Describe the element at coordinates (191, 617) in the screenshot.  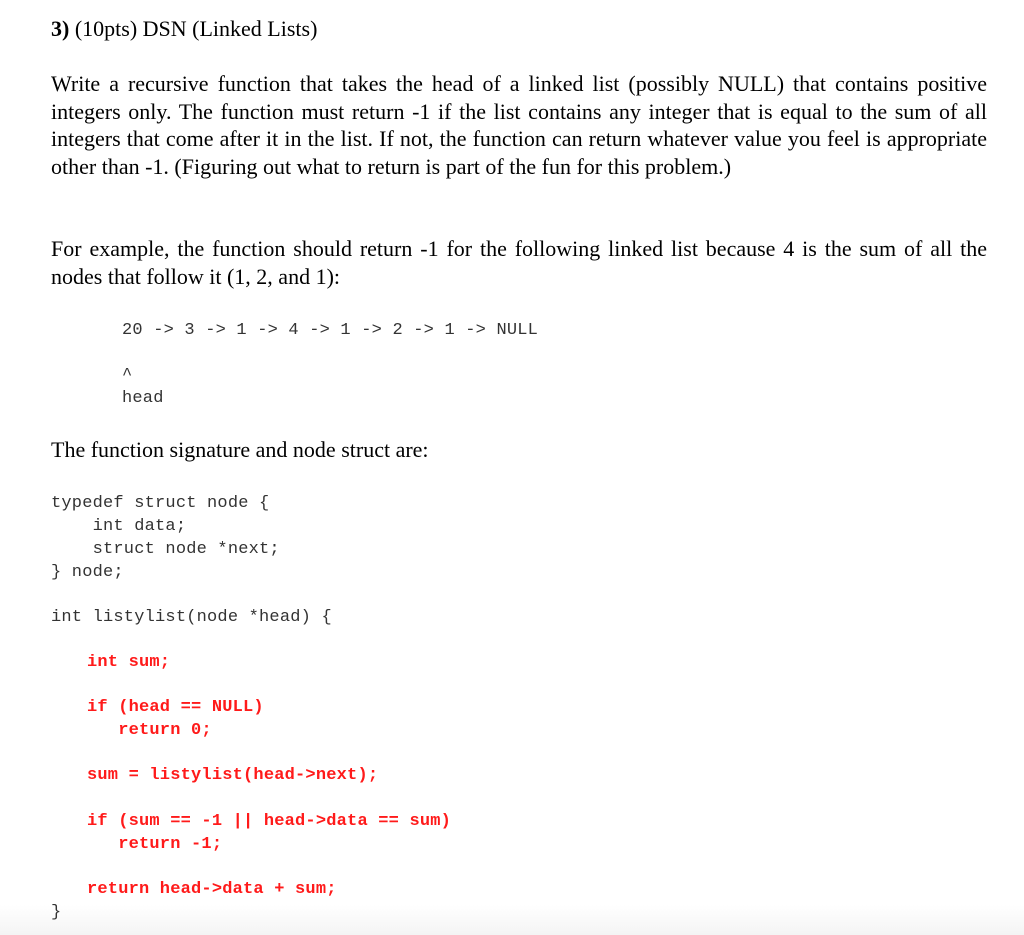
I see `function-signature: int listylist(node *head) {` at that location.